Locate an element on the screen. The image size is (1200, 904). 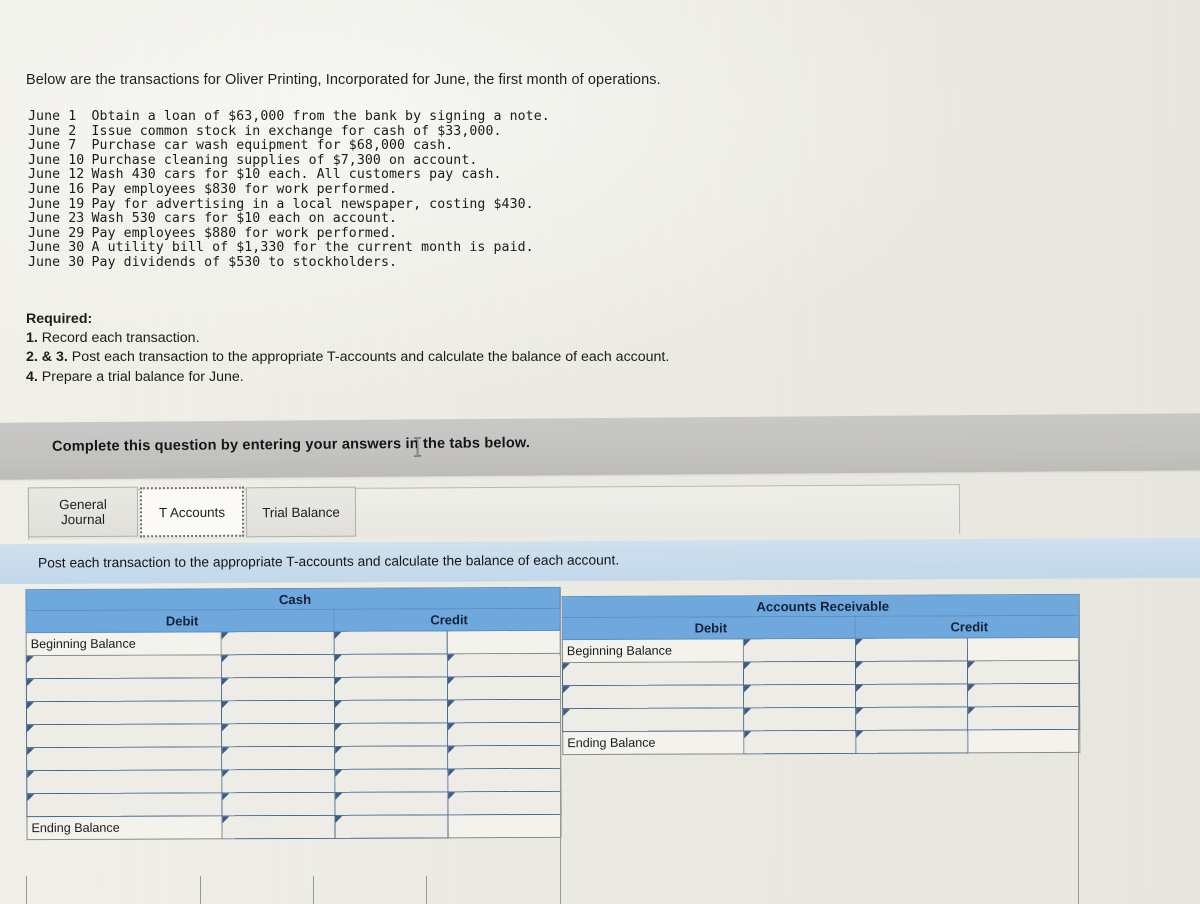
accounts-receivable-ending-balance-label: Ending Balance is located at coordinates (653, 742).